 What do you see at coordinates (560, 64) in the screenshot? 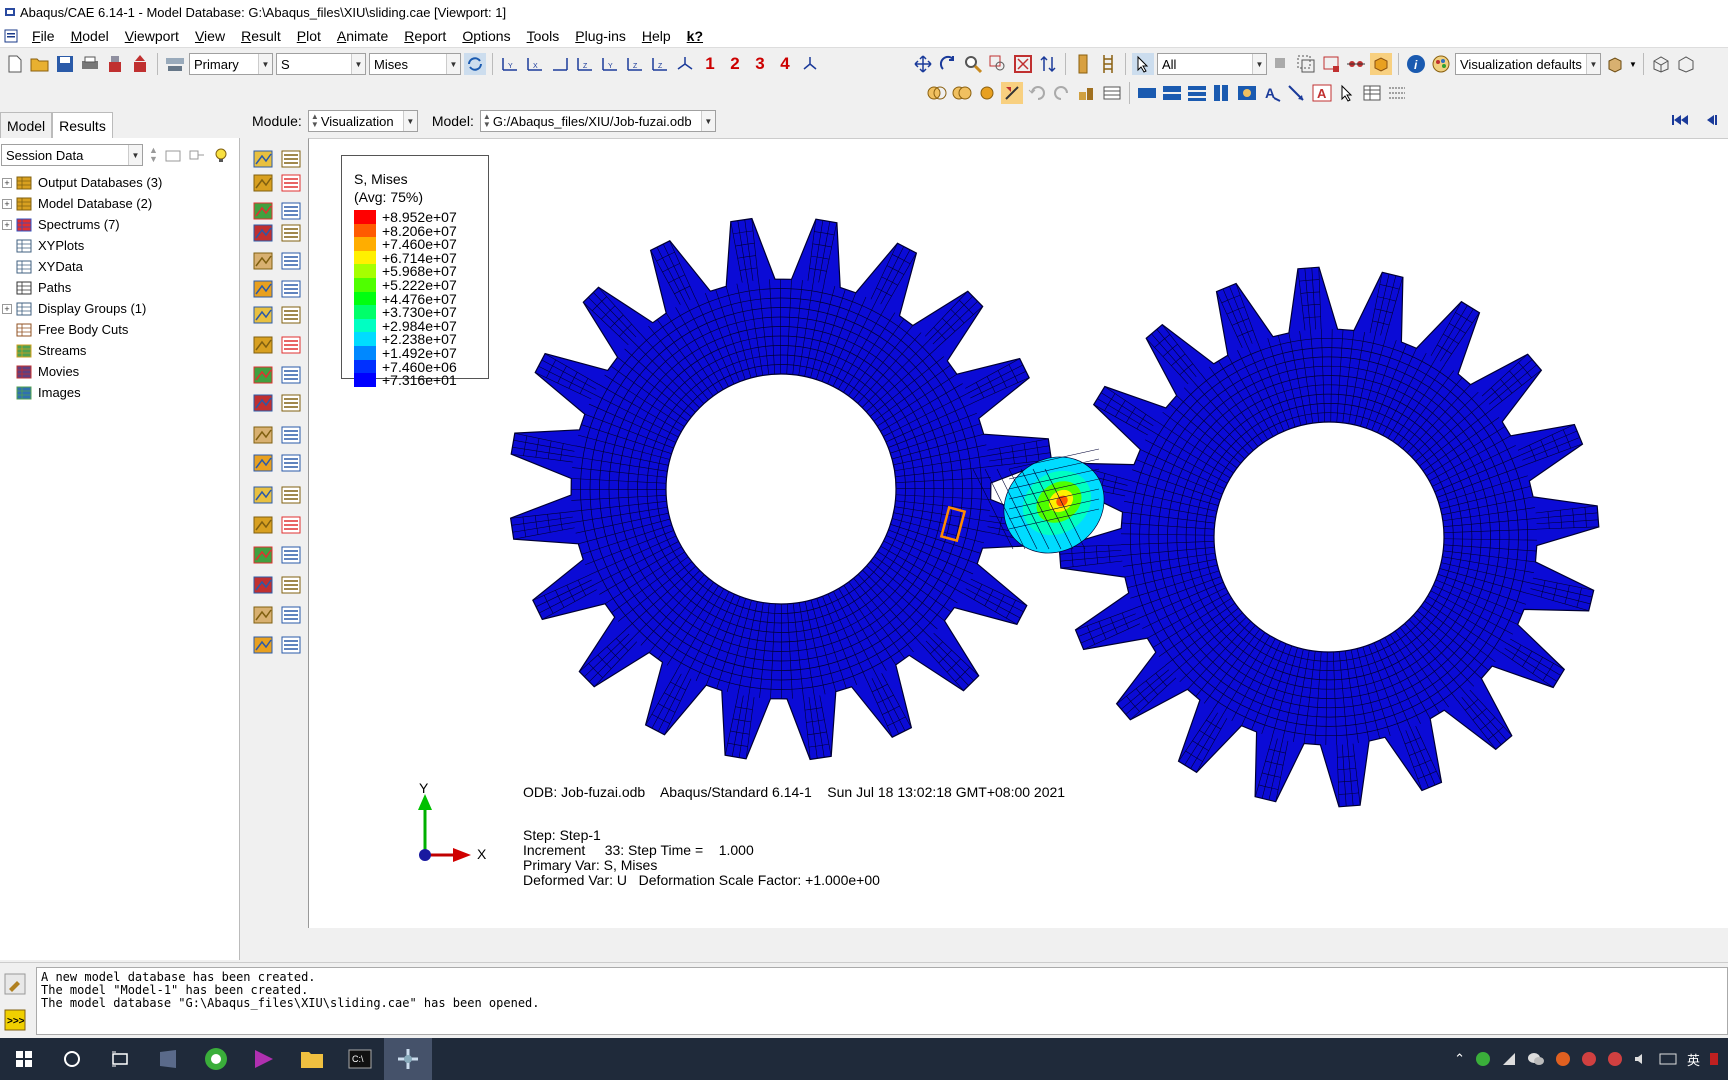
I see `view-back-icon` at bounding box center [560, 64].